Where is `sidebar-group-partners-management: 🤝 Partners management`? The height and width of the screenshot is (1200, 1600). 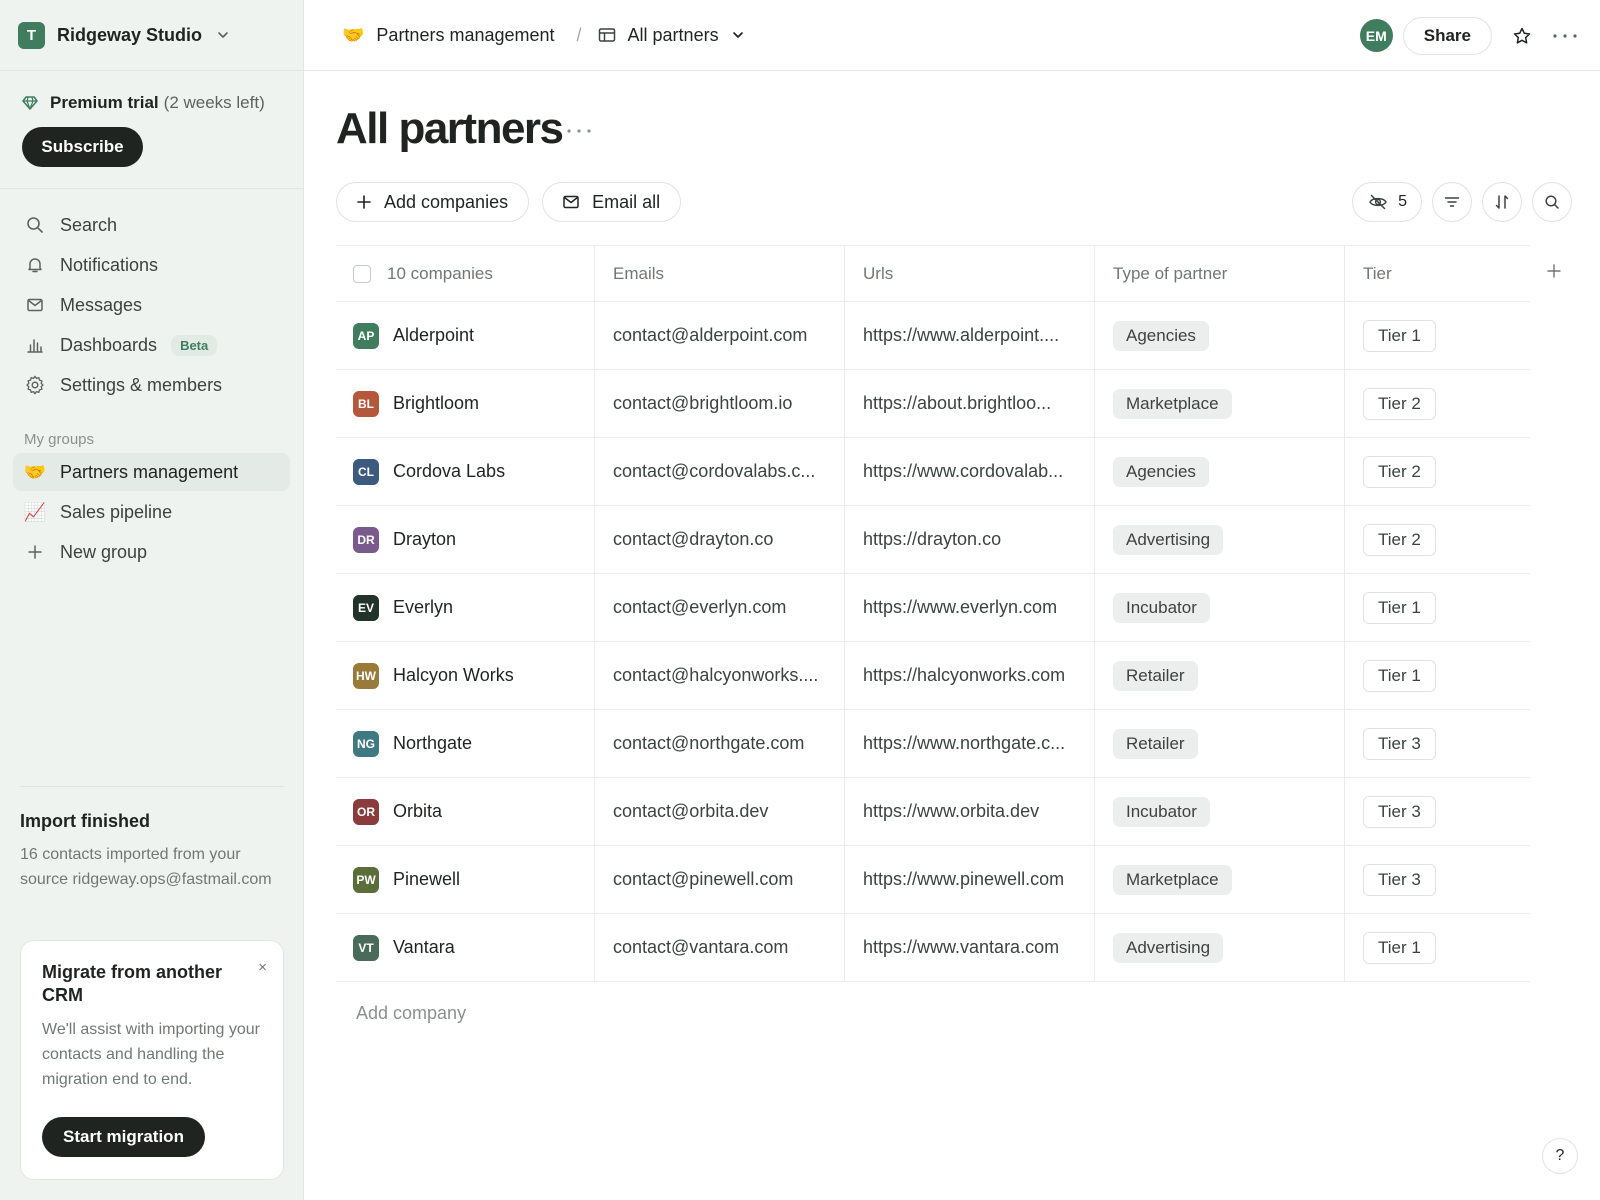
sidebar-group-partners-management: 🤝 Partners management is located at coordinates (151, 472).